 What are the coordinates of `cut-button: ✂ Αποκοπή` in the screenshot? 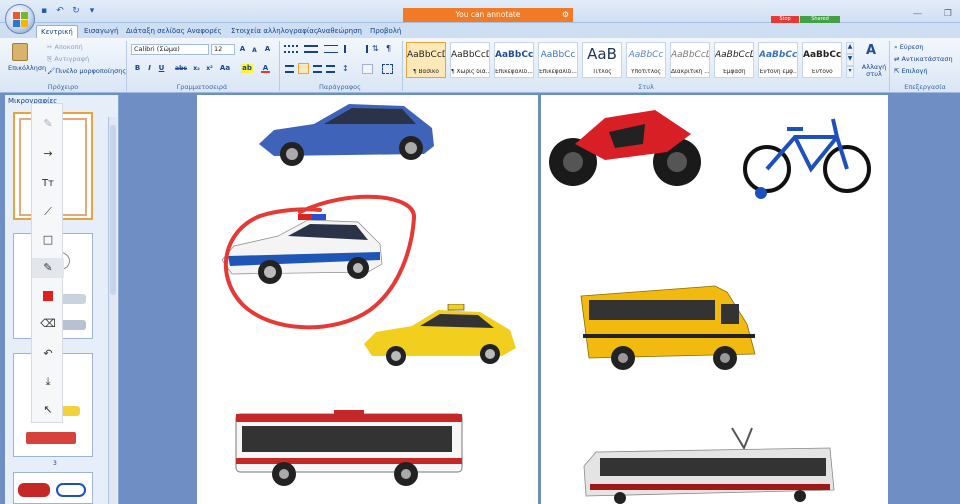 It's located at (65, 47).